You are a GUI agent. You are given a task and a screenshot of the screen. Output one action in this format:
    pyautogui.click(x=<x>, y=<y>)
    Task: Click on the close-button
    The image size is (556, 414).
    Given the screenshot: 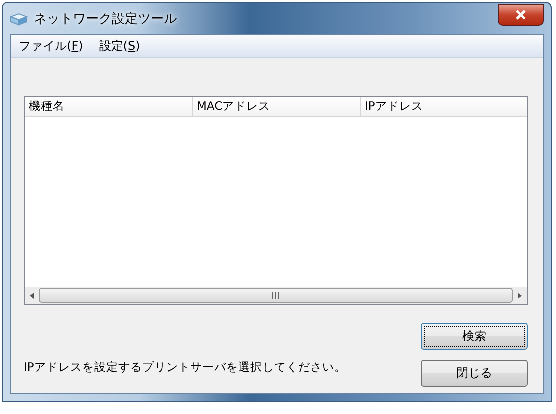 What is the action you would take?
    pyautogui.click(x=521, y=15)
    